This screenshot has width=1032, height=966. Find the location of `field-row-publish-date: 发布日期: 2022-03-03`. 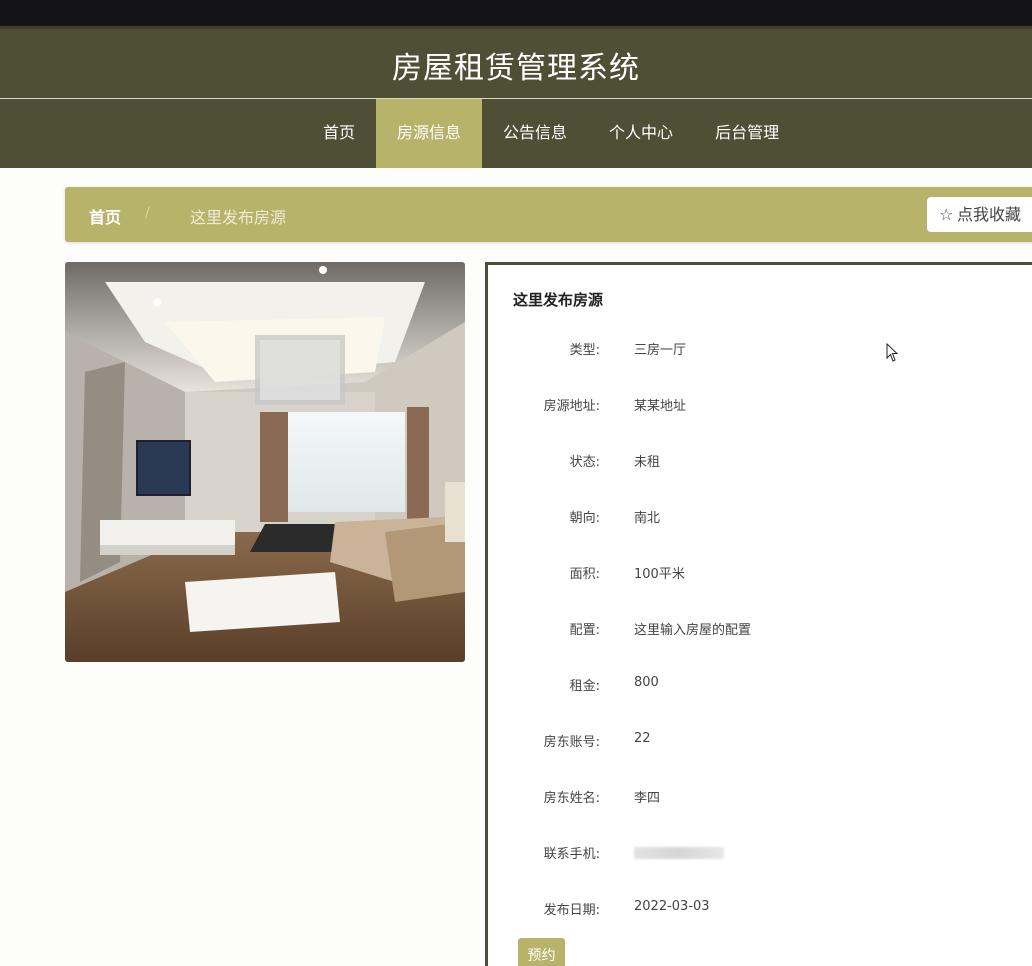

field-row-publish-date: 发布日期: 2022-03-03 is located at coordinates (758, 909).